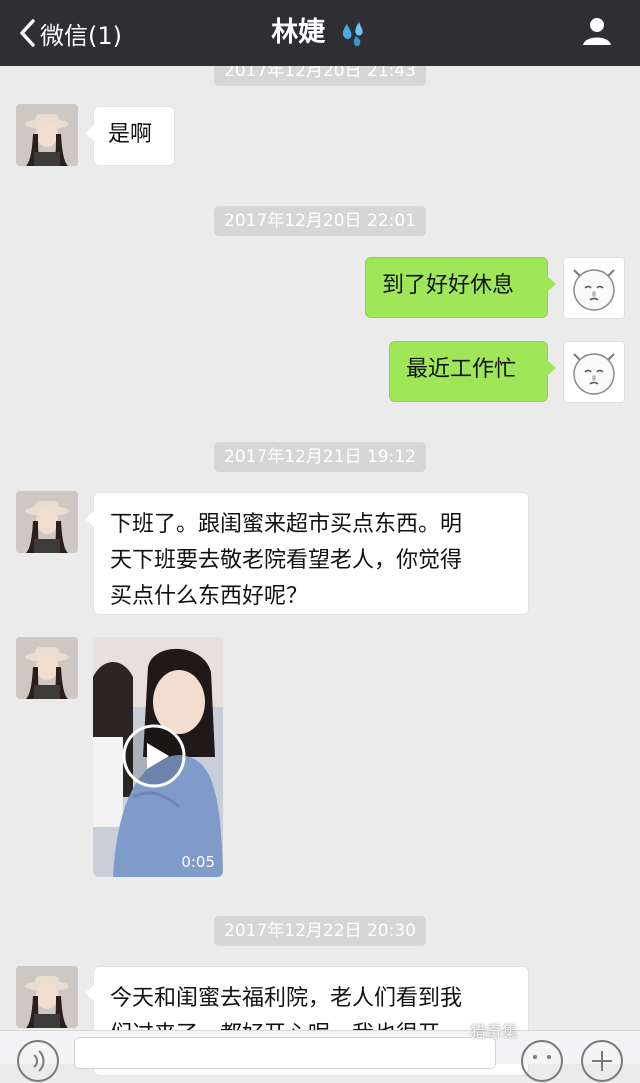 The height and width of the screenshot is (1083, 640). I want to click on emoji-icon, so click(542, 1061).